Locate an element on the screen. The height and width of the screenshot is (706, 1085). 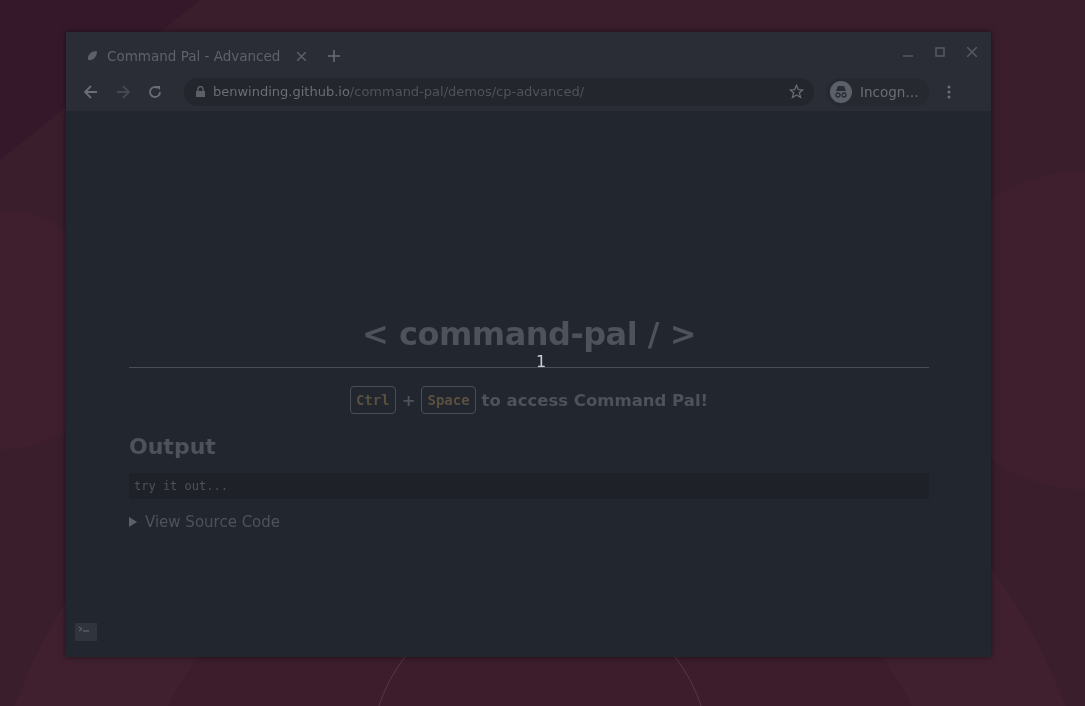
reload-icon is located at coordinates (155, 91).